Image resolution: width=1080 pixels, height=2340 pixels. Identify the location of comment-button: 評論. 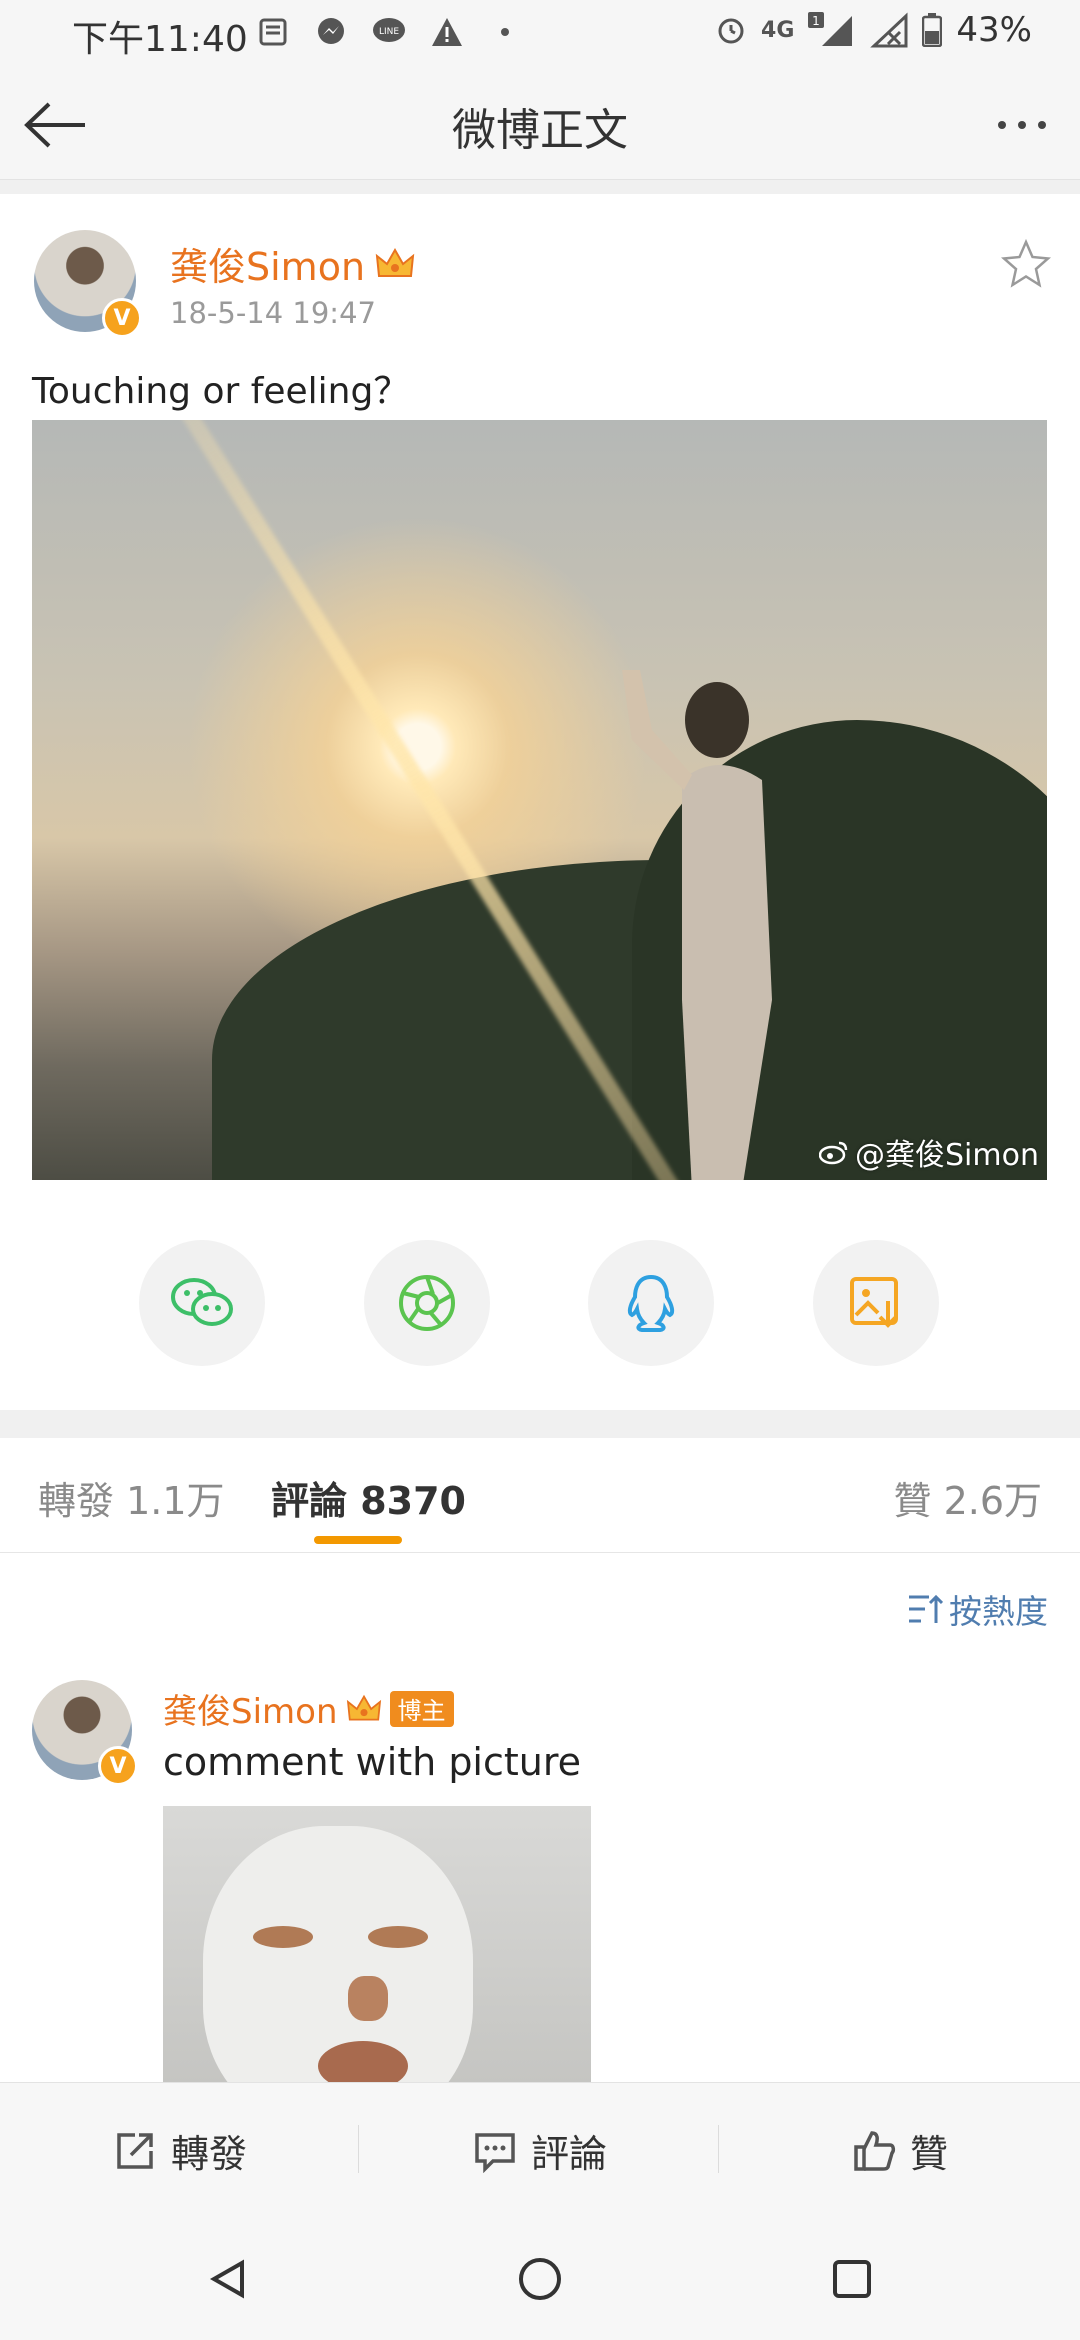
(540, 2150).